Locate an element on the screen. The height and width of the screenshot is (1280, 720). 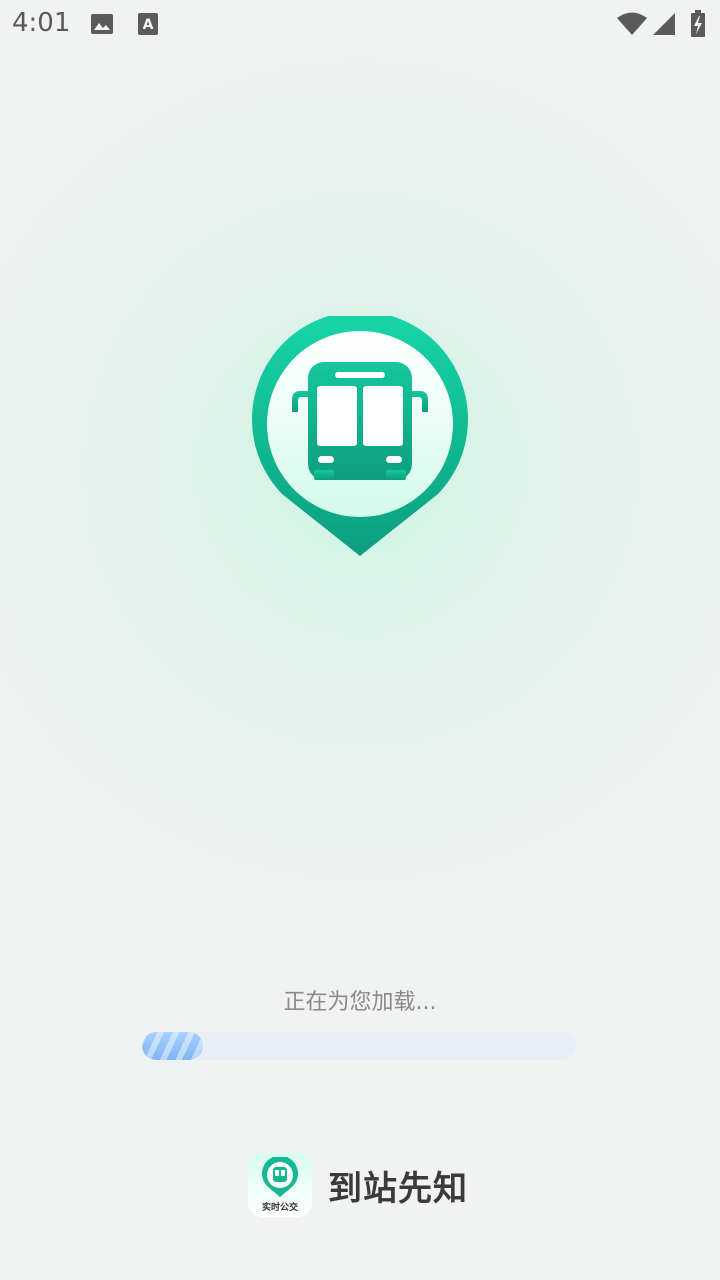
app-icon-label: 实时公交 is located at coordinates (279, 1208).